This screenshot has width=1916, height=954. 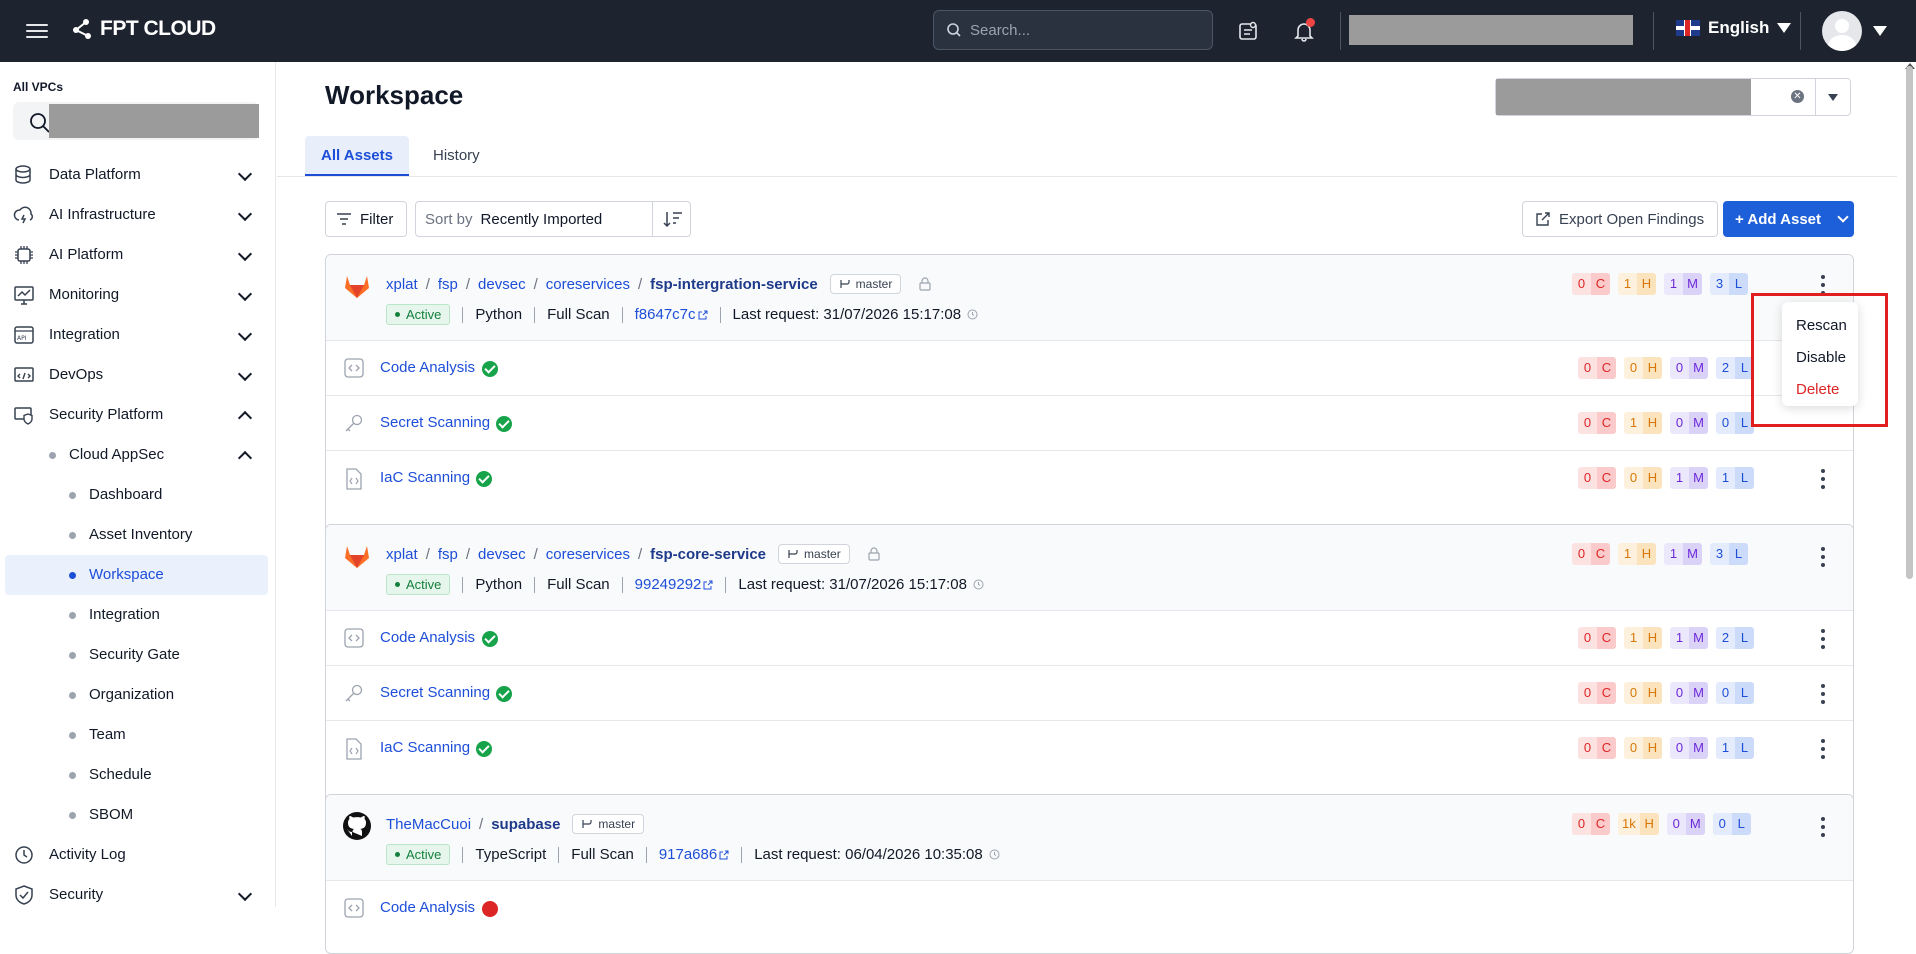 What do you see at coordinates (668, 584) in the screenshot?
I see `commit-link: 99249292` at bounding box center [668, 584].